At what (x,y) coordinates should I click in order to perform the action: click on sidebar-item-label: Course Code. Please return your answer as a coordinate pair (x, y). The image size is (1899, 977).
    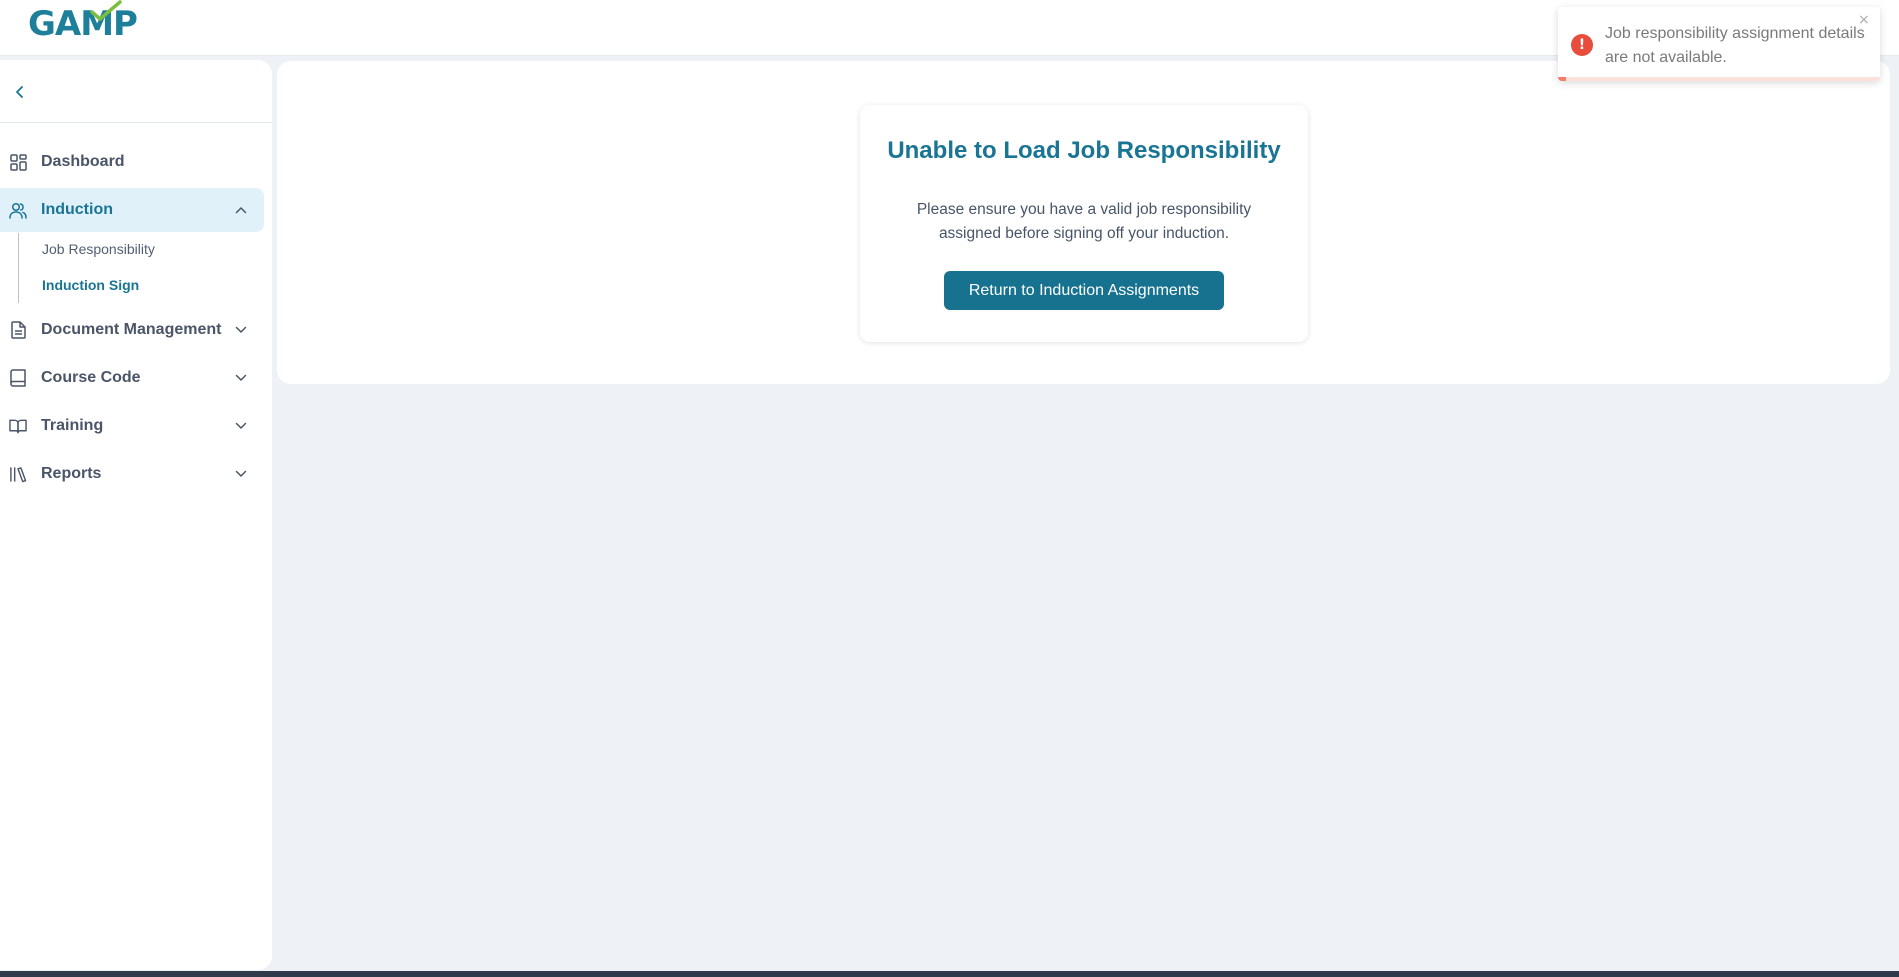
    Looking at the image, I should click on (91, 377).